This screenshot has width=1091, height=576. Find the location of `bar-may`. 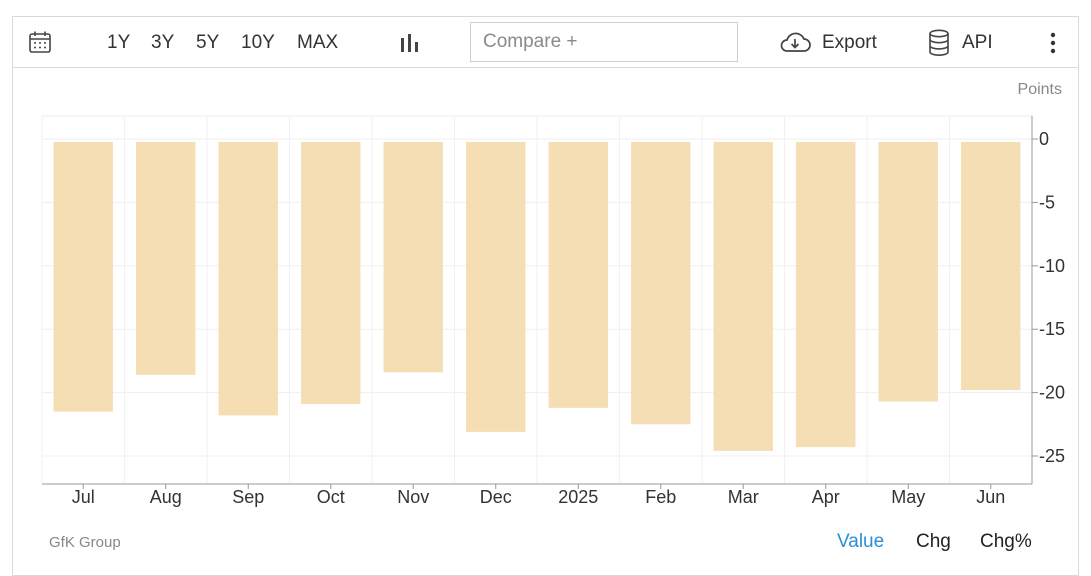

bar-may is located at coordinates (908, 272).